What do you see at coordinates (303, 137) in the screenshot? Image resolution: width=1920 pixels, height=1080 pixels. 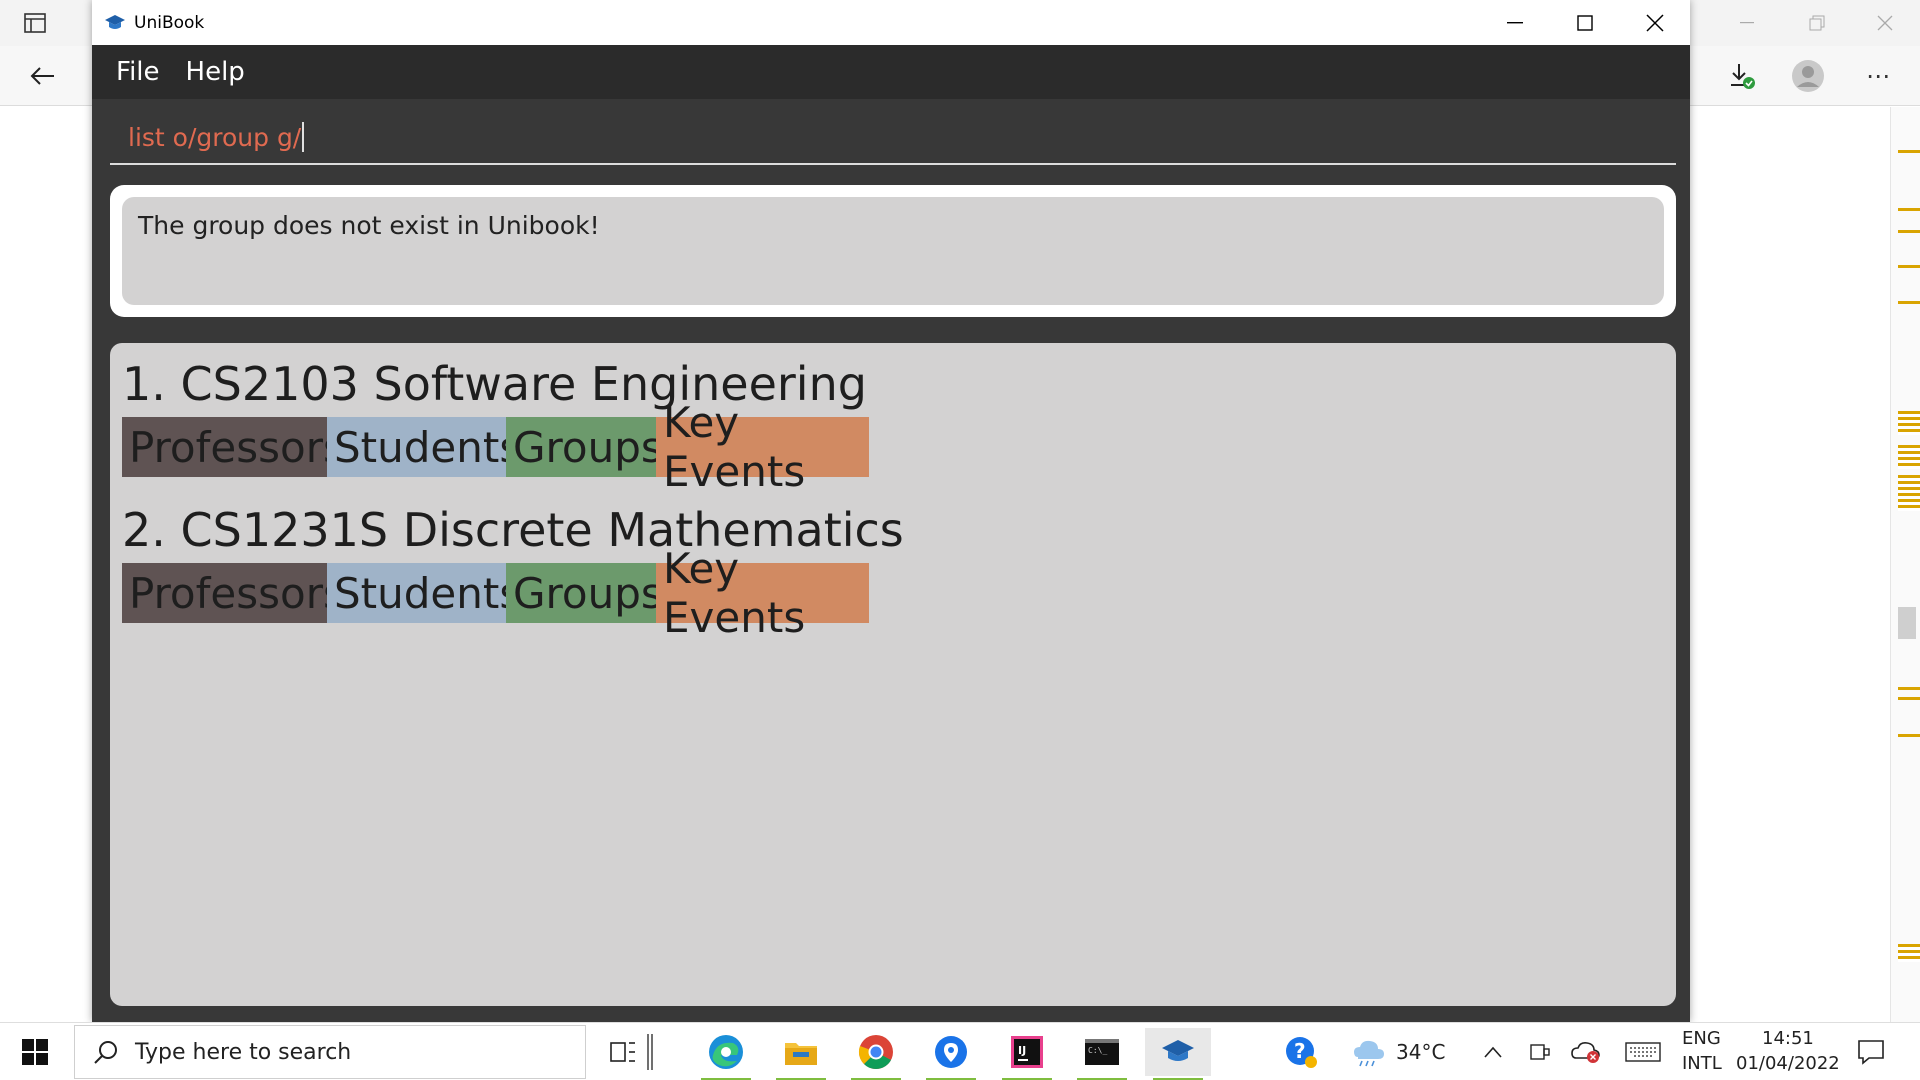 I see `text-caret` at bounding box center [303, 137].